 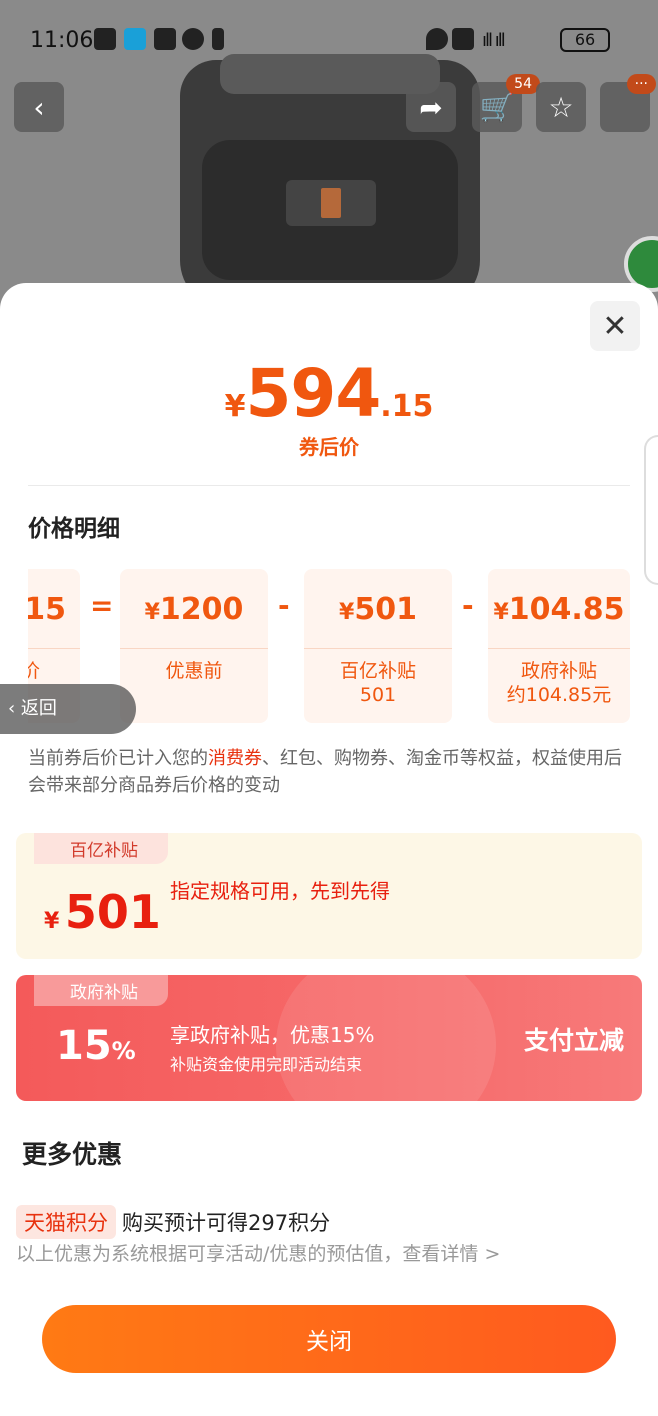 What do you see at coordinates (194, 646) in the screenshot?
I see `breakdown-card-original: ¥1200 优惠前` at bounding box center [194, 646].